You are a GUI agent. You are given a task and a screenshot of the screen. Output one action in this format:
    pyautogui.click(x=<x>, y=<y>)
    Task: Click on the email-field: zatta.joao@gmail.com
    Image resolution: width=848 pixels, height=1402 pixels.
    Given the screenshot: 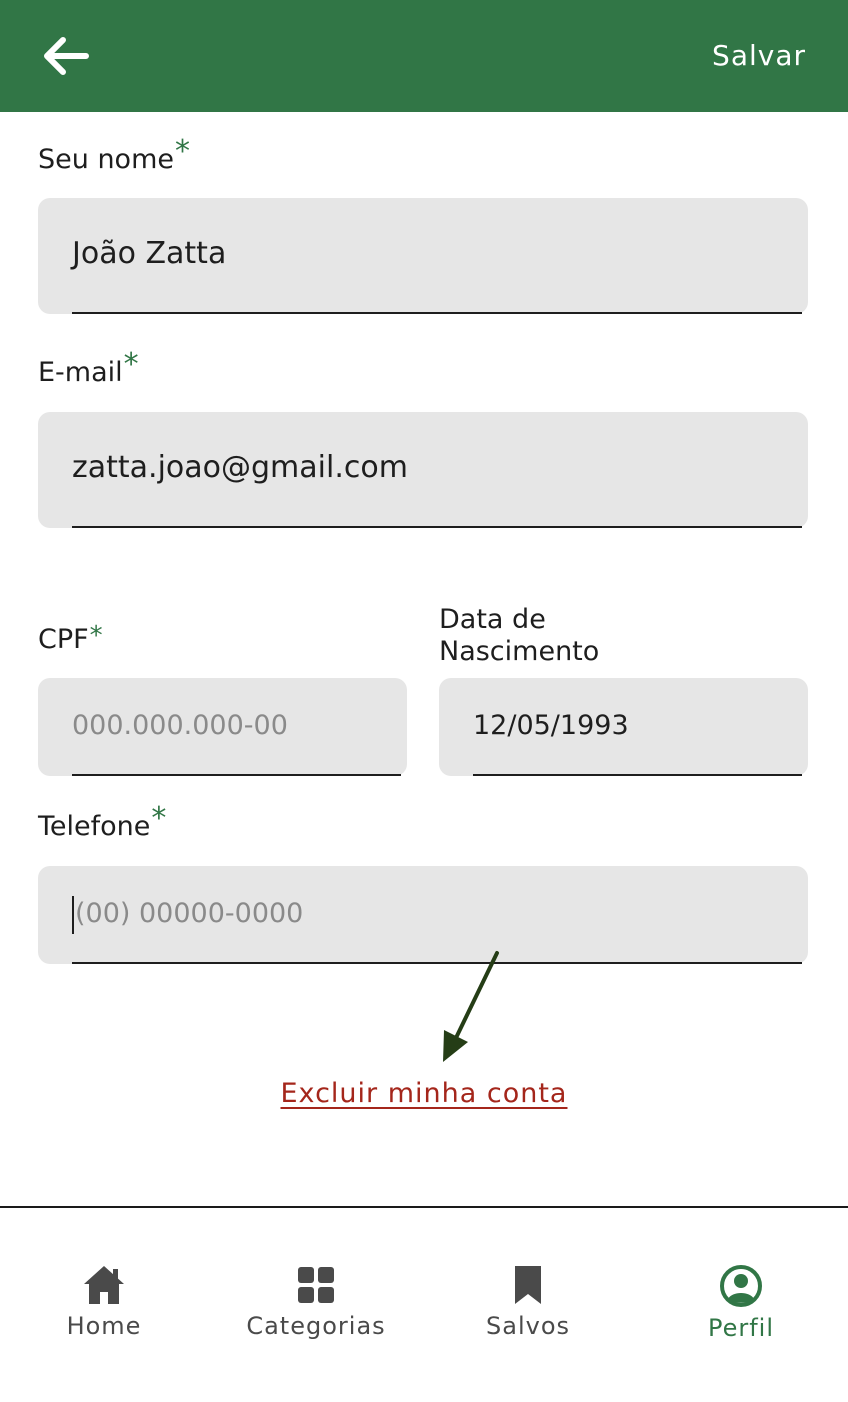 What is the action you would take?
    pyautogui.click(x=423, y=470)
    